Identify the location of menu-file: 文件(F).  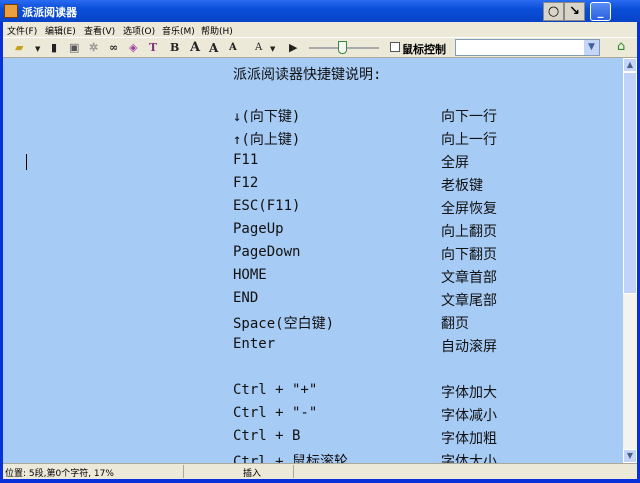
(22, 30).